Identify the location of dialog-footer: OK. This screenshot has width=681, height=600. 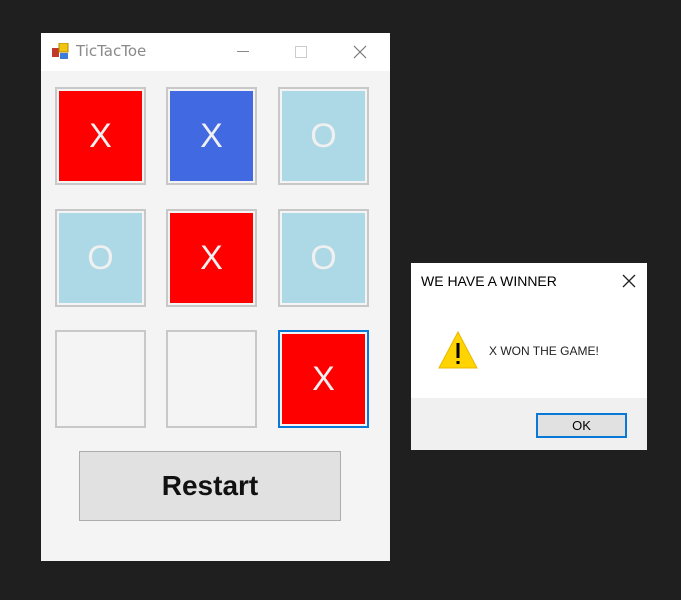
(529, 424).